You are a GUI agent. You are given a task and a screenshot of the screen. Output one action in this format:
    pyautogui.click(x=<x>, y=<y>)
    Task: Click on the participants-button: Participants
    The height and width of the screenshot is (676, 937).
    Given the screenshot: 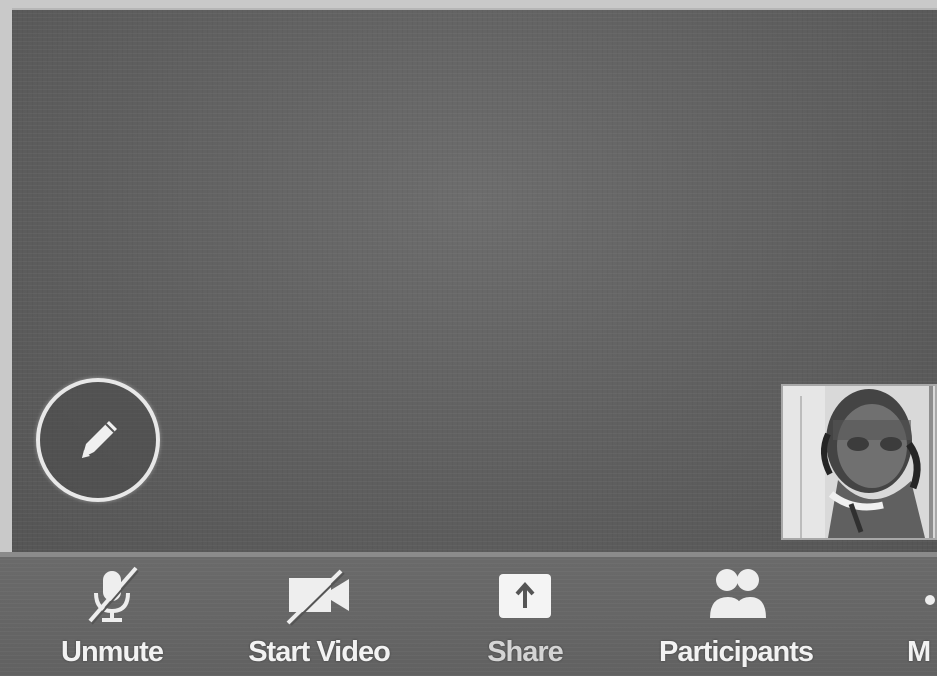 What is the action you would take?
    pyautogui.click(x=736, y=616)
    